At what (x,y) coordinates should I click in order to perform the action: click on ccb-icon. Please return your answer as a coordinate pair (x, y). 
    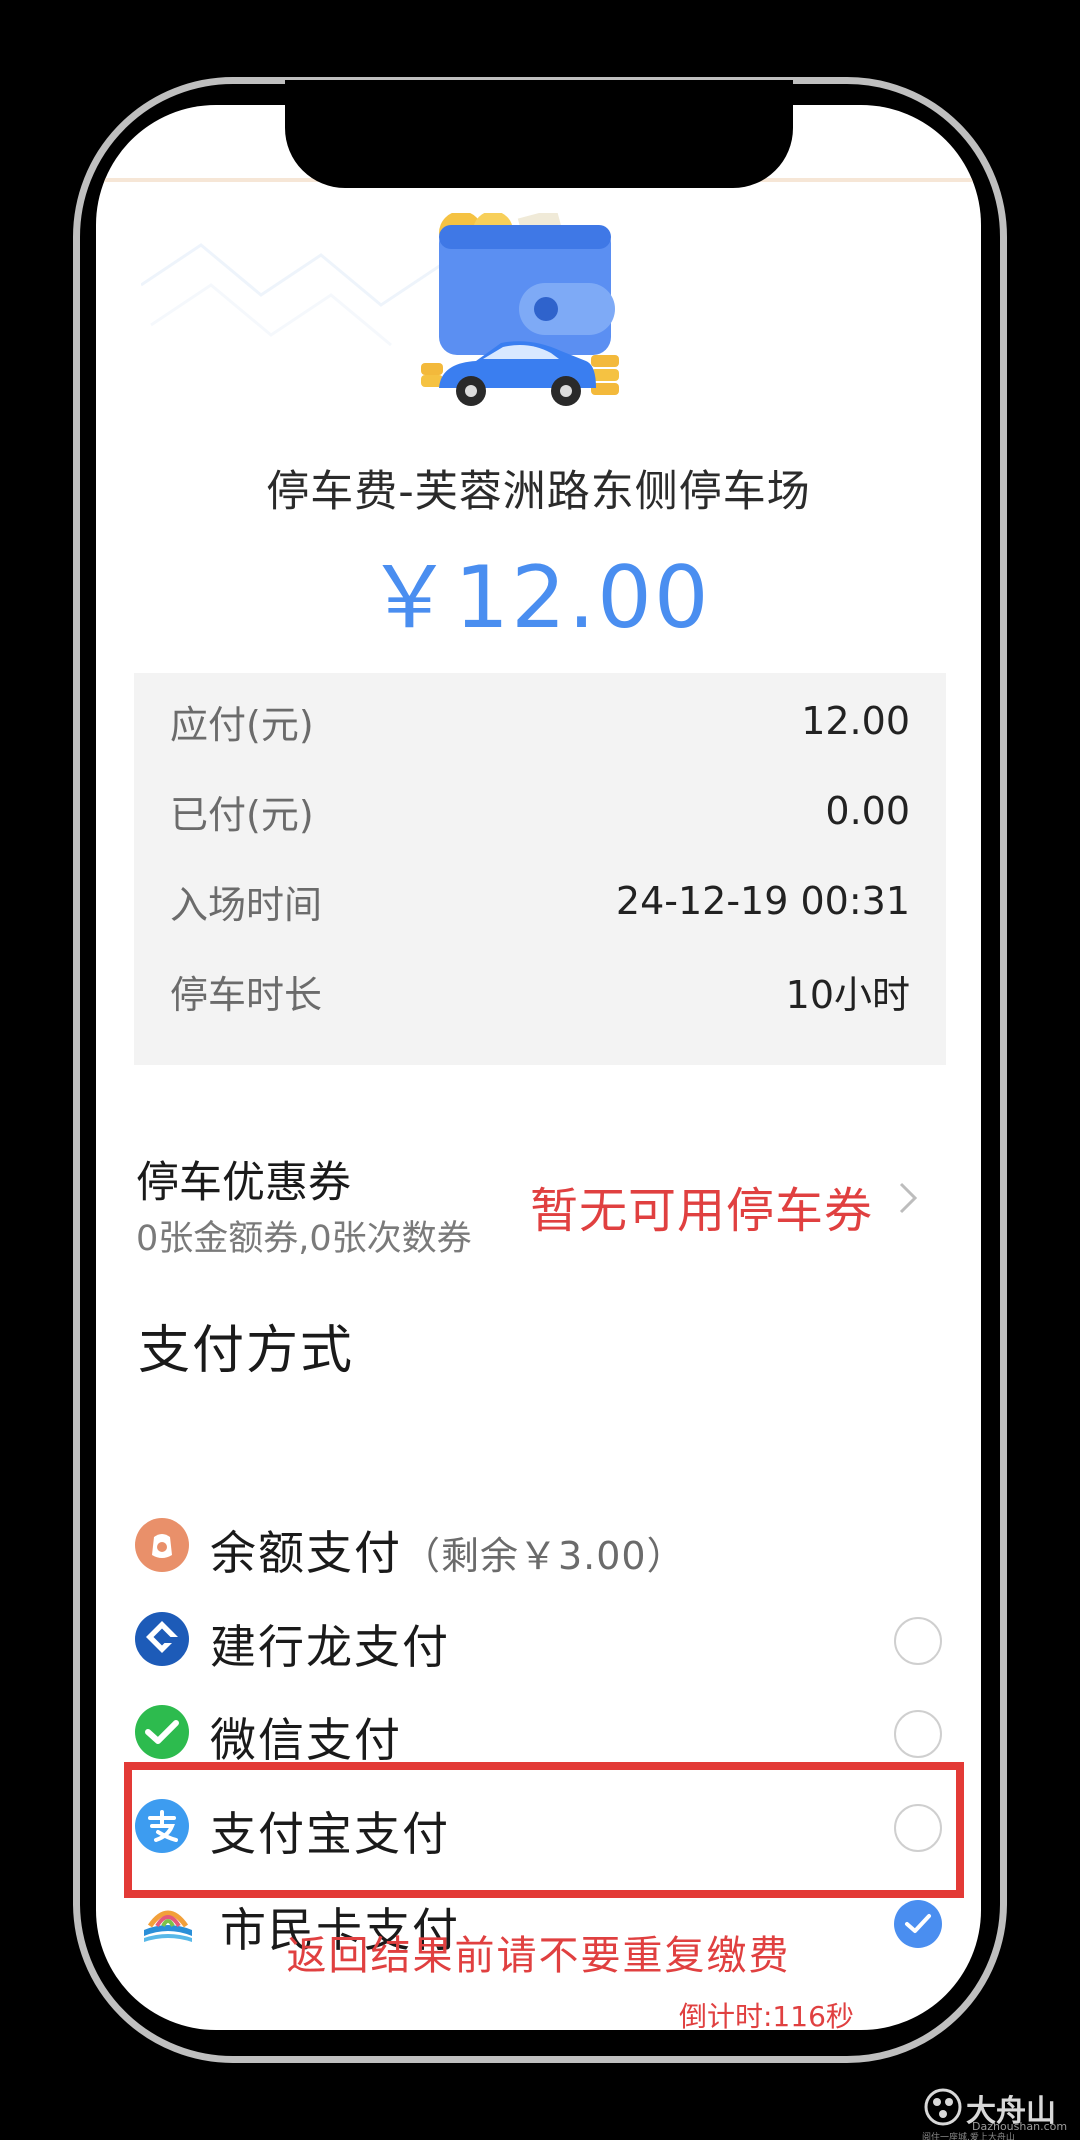
    Looking at the image, I should click on (162, 1639).